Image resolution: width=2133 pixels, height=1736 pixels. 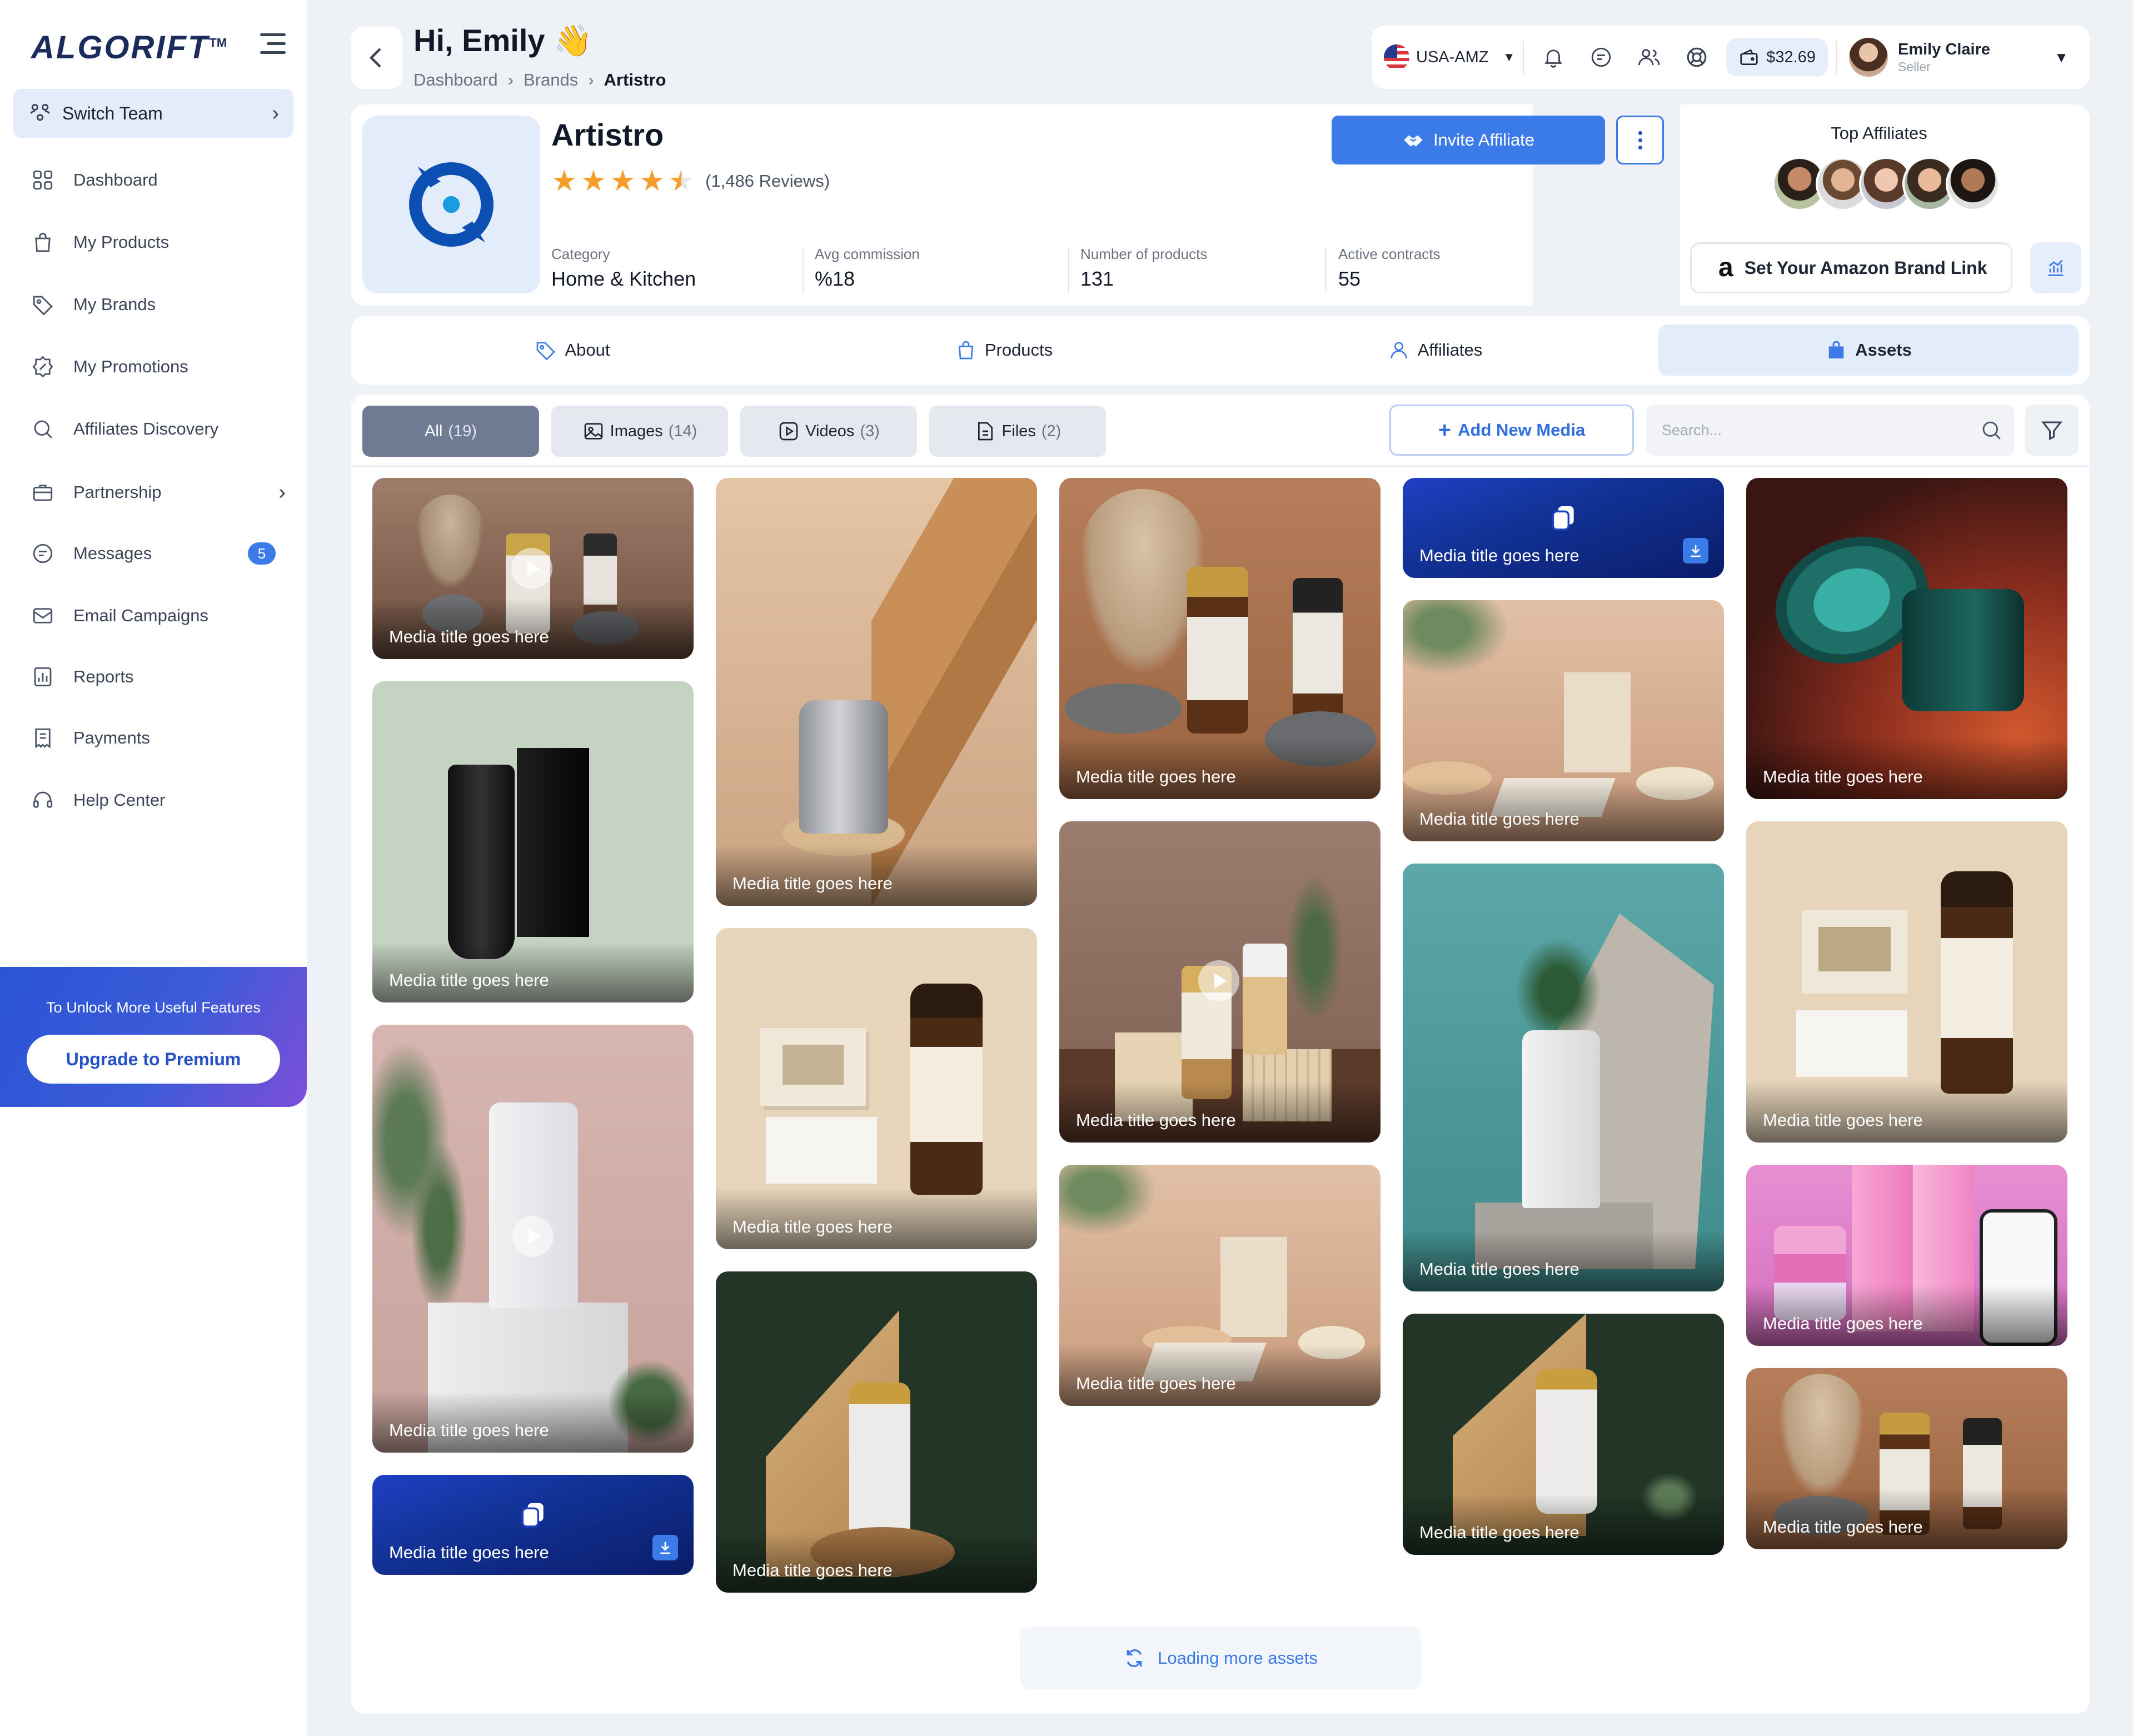 I want to click on sidebar-item-my-products: My Products, so click(x=158, y=242).